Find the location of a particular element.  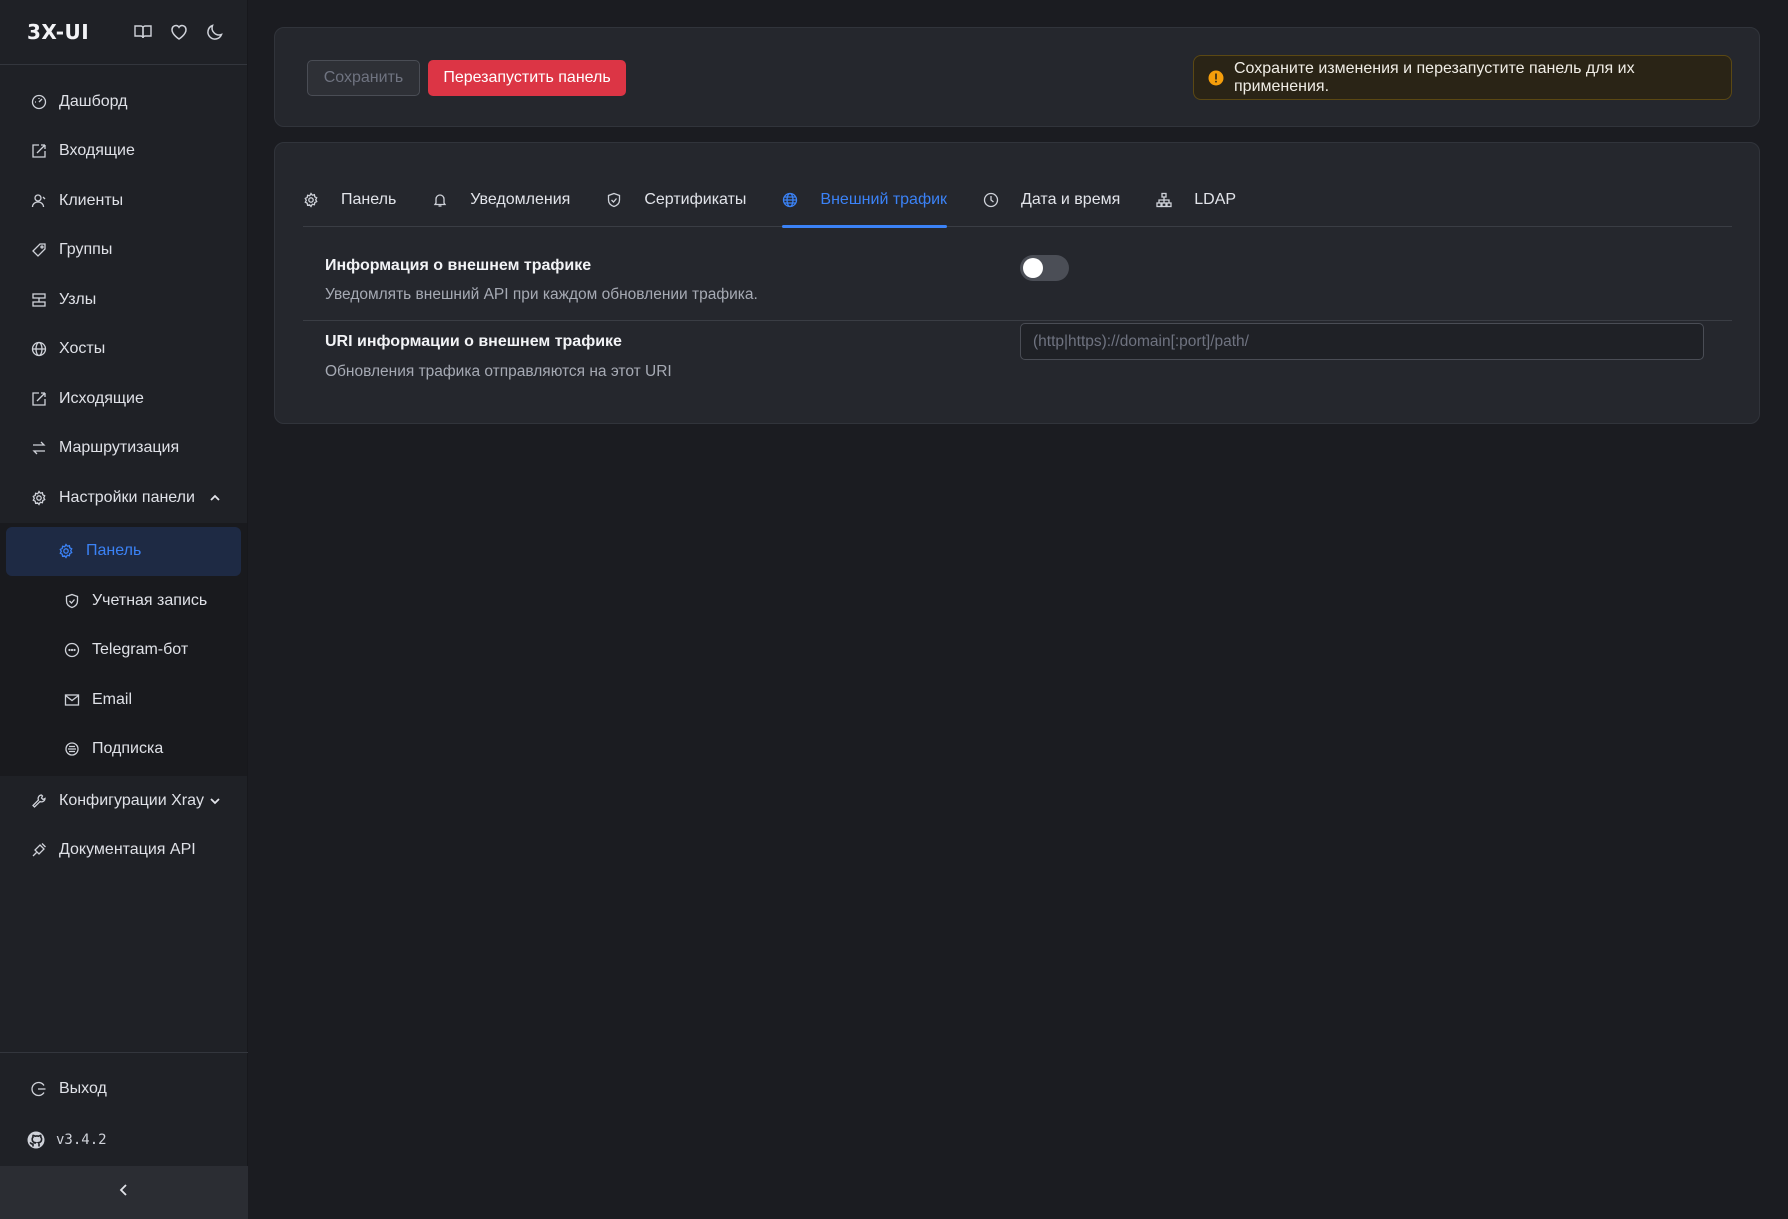

setting-title: Информация о внешнем трафике is located at coordinates (458, 265).